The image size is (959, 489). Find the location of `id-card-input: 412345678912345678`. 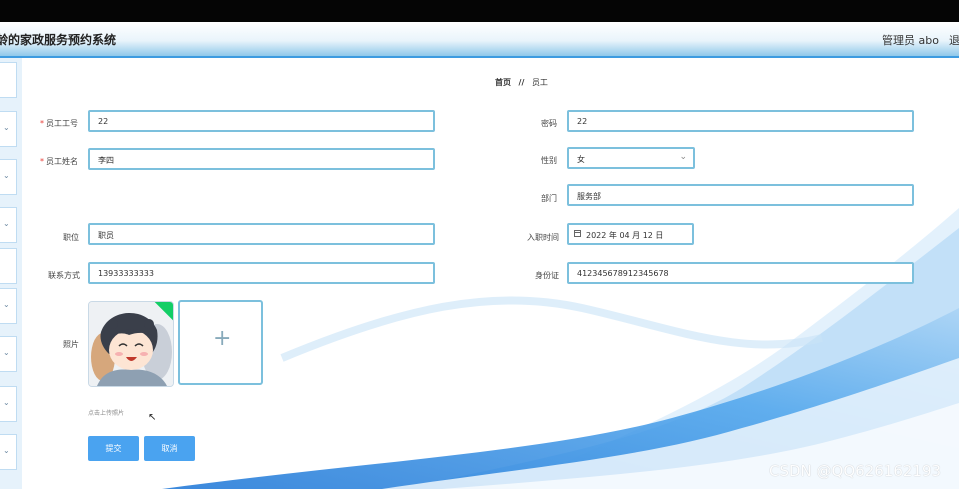

id-card-input: 412345678912345678 is located at coordinates (740, 273).